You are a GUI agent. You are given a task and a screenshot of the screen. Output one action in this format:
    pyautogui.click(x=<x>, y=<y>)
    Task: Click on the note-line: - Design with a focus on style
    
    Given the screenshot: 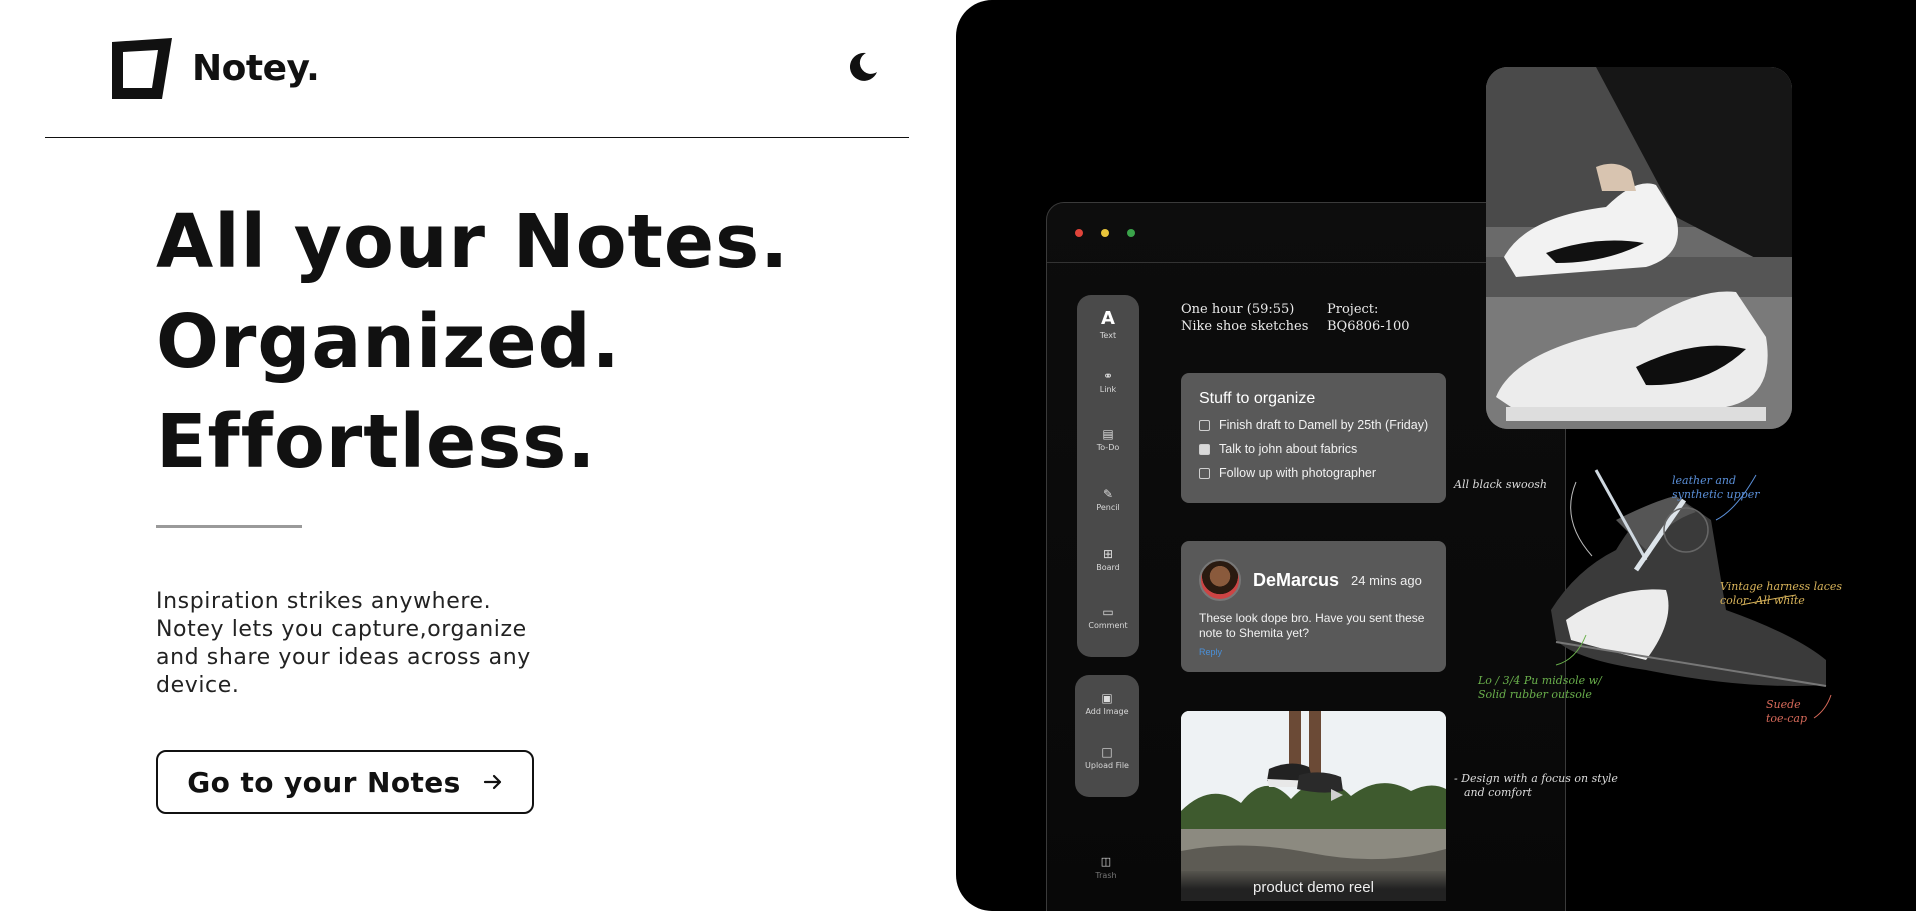 What is the action you would take?
    pyautogui.click(x=1536, y=778)
    